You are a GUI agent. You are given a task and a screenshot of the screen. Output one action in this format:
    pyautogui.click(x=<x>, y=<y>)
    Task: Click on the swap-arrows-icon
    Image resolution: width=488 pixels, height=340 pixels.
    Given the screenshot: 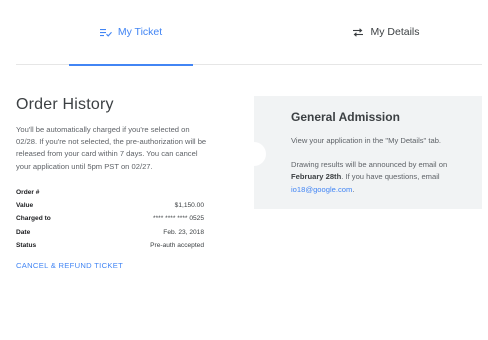 What is the action you would take?
    pyautogui.click(x=358, y=32)
    